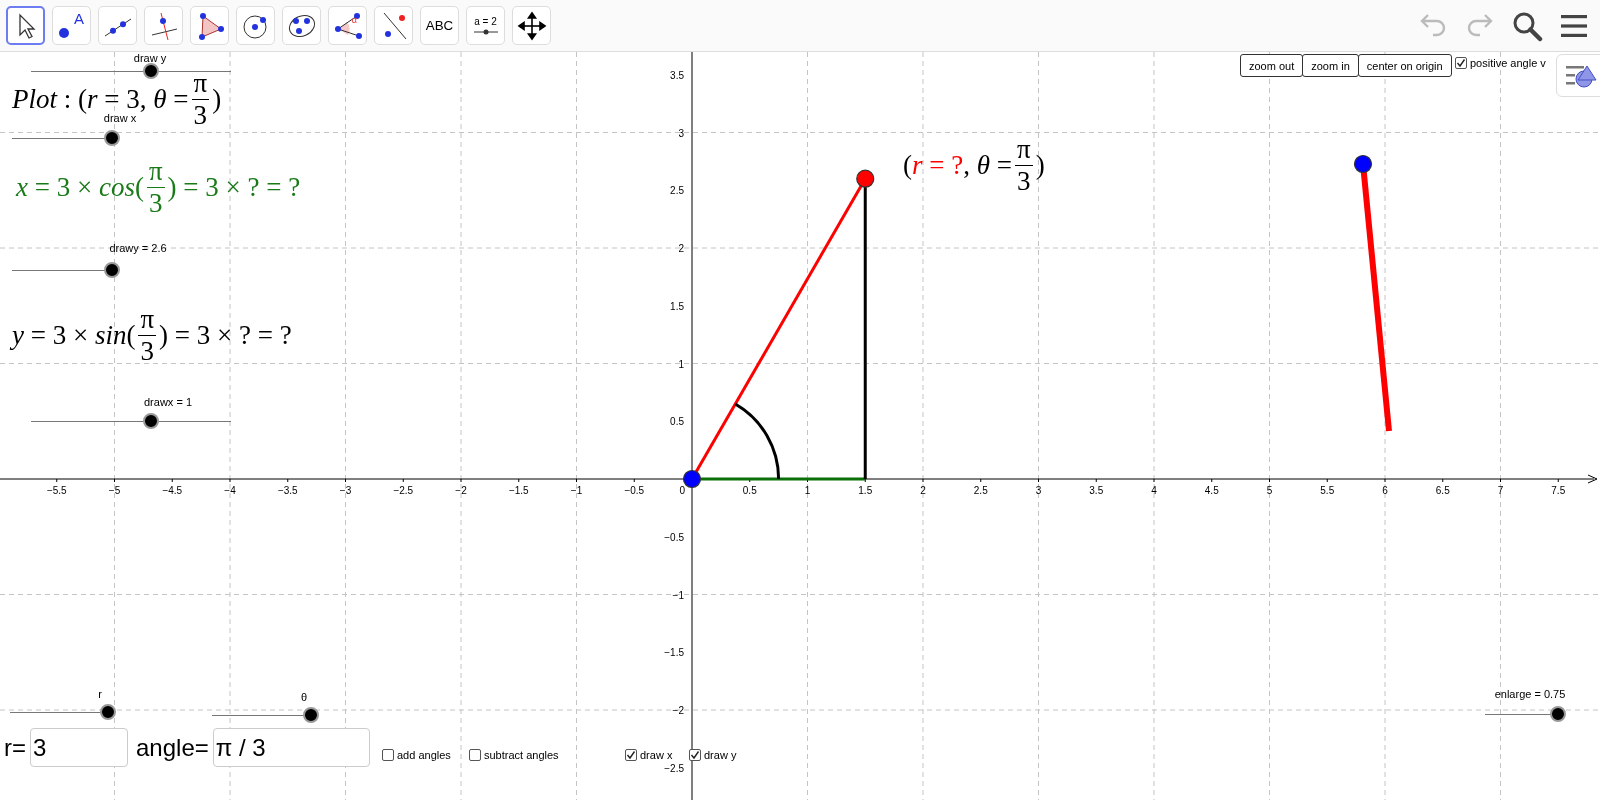  What do you see at coordinates (531, 25) in the screenshot?
I see `move-arrows-icon` at bounding box center [531, 25].